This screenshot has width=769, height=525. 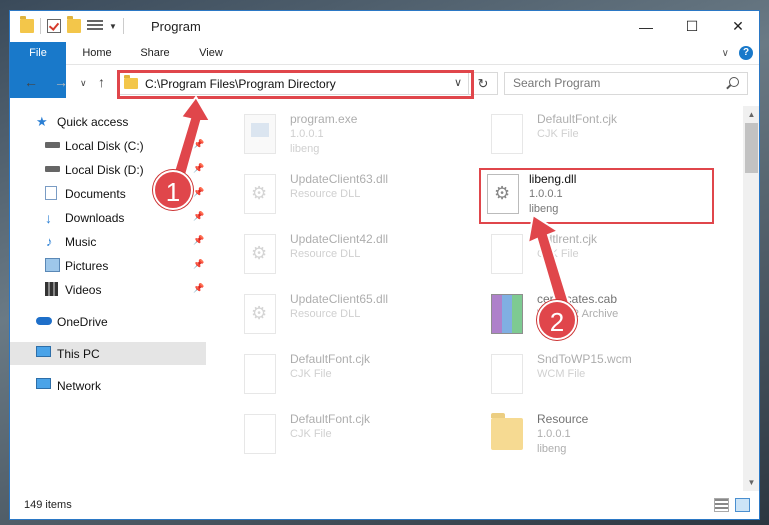 What do you see at coordinates (567, 239) in the screenshot?
I see `file-name: Ddtlrent.cjk` at bounding box center [567, 239].